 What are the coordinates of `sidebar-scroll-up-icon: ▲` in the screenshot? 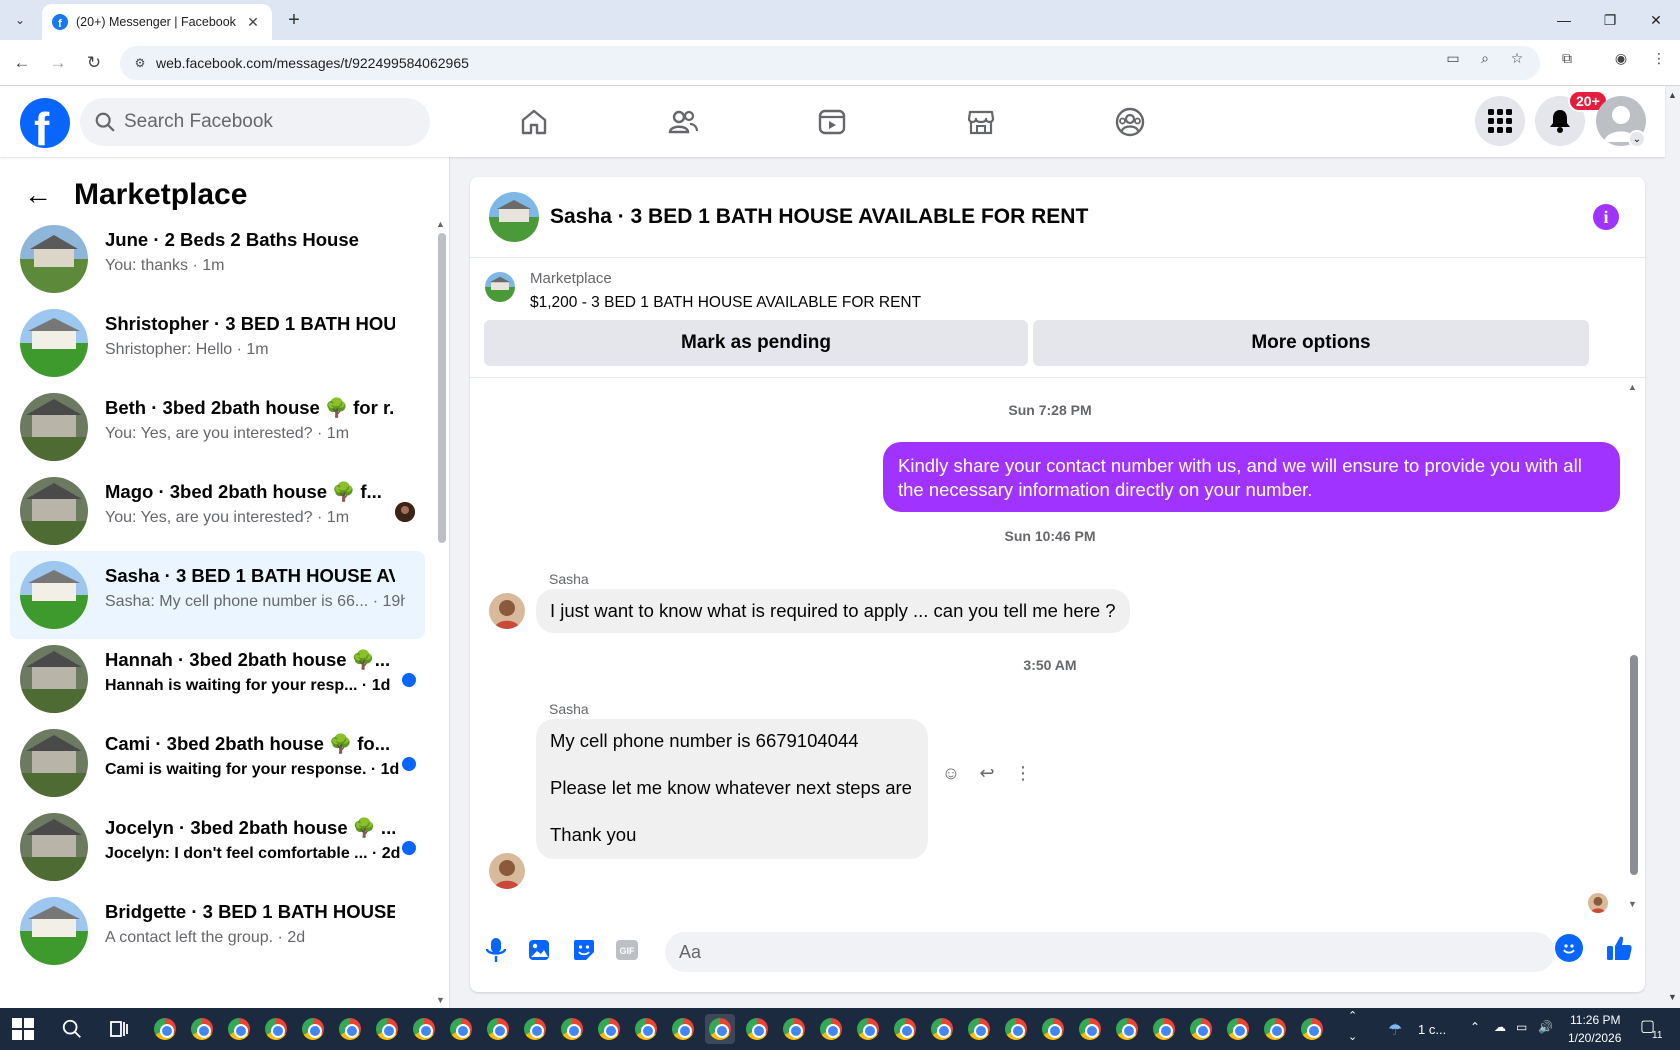 It's located at (440, 224).